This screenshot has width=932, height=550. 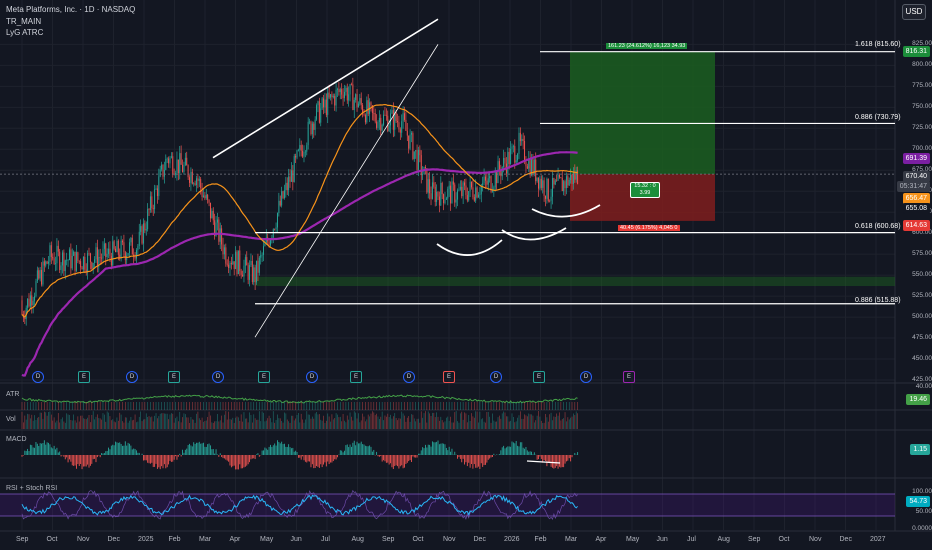 I want to click on stop-info-label: 40.45 (6.175%) 4,045 0, so click(x=649, y=228).